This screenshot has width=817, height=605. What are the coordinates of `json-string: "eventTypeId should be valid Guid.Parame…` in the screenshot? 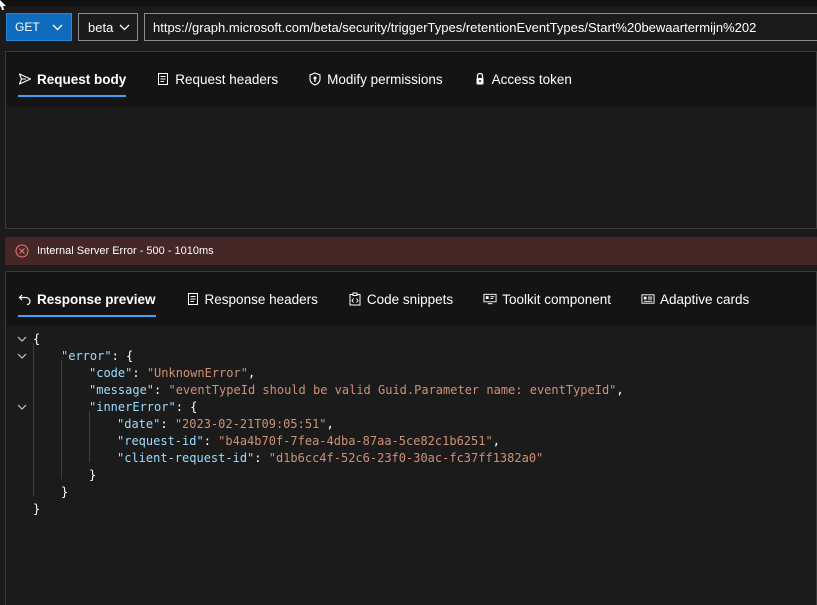 It's located at (392, 390).